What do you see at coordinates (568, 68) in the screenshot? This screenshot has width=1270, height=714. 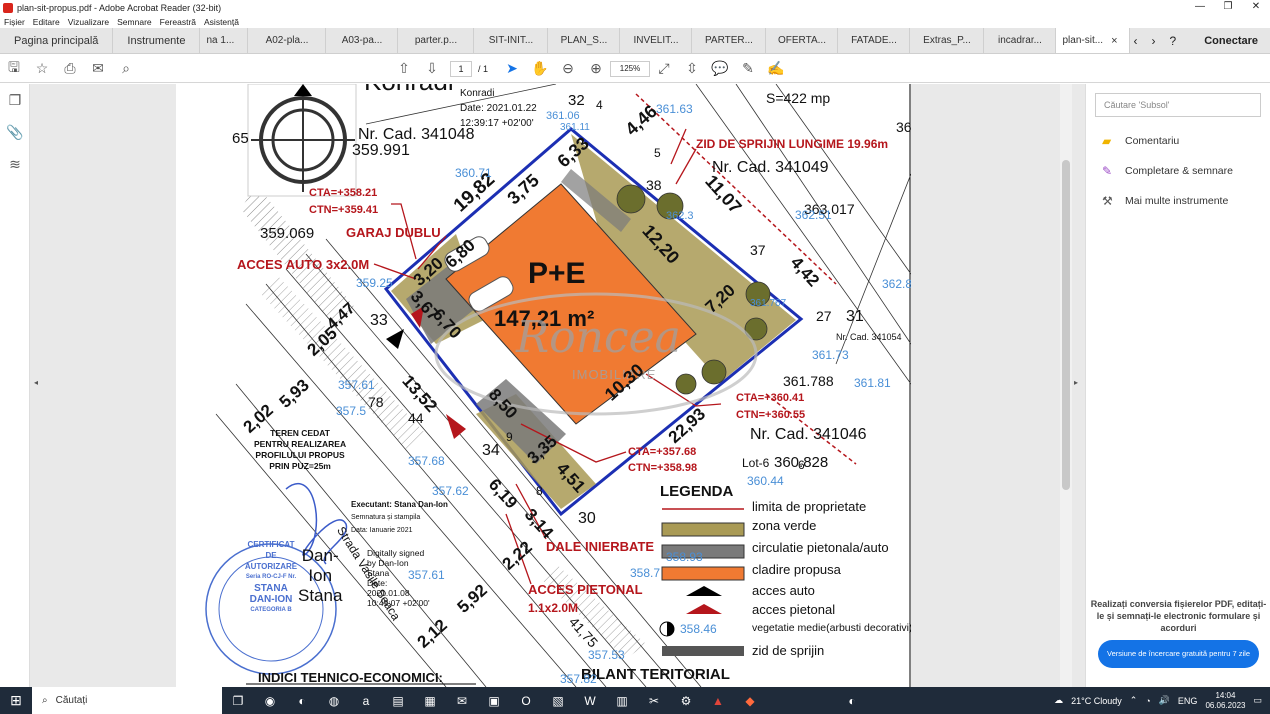 I see `zoom-out-icon: ⊖` at bounding box center [568, 68].